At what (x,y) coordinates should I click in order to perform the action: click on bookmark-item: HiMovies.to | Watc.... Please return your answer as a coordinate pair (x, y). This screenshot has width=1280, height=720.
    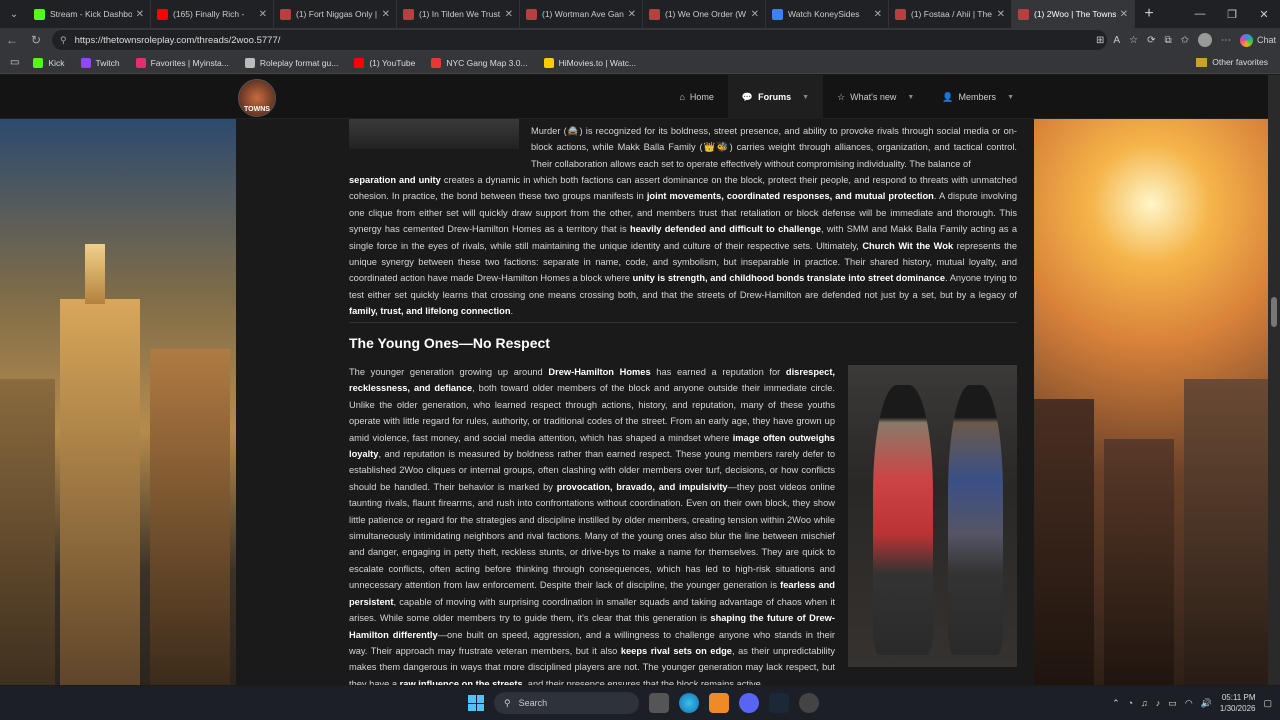
    Looking at the image, I should click on (589, 62).